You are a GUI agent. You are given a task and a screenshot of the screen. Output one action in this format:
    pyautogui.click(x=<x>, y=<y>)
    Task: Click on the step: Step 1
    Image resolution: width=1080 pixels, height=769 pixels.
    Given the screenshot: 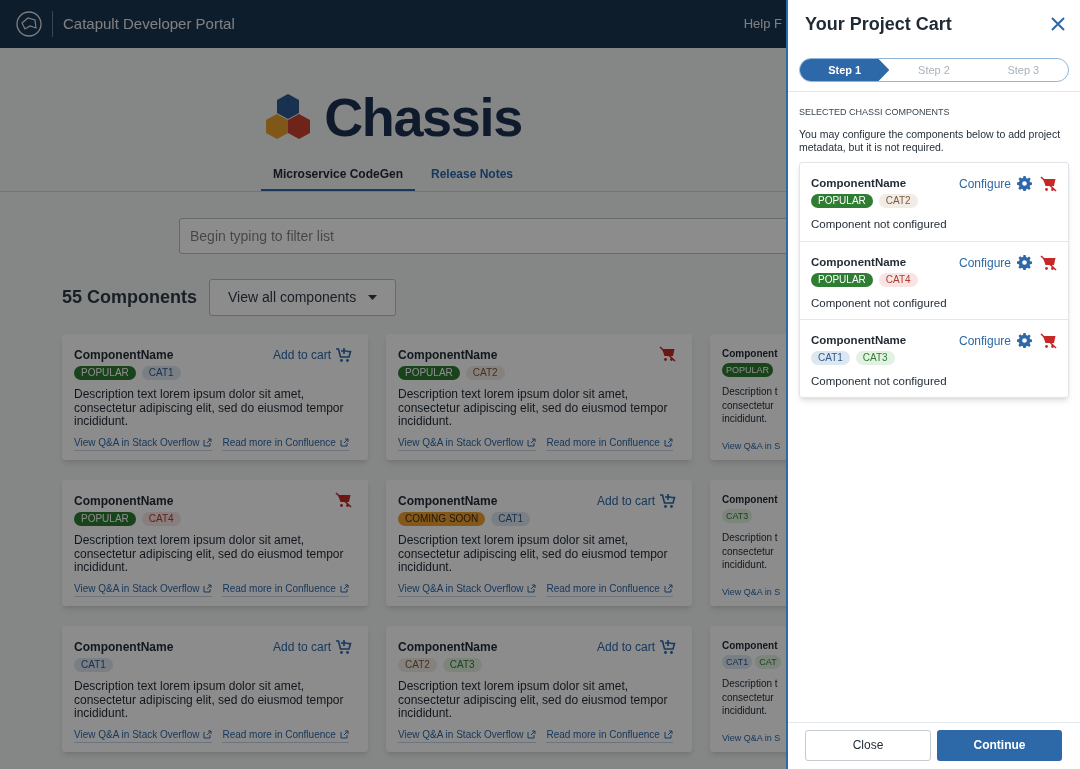 What is the action you would take?
    pyautogui.click(x=845, y=70)
    